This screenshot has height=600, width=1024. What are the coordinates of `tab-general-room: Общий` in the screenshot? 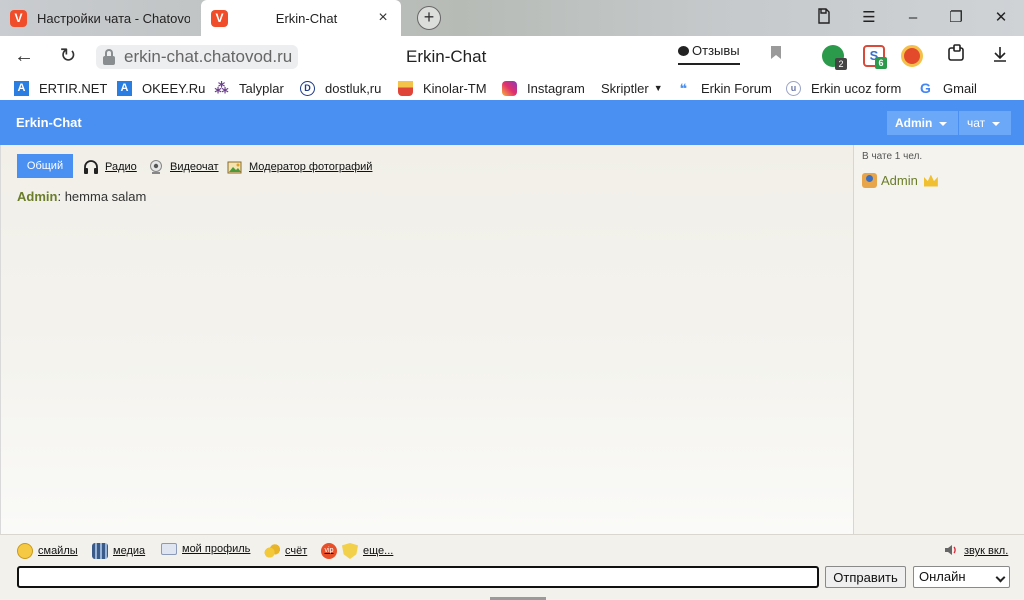 It's located at (45, 166).